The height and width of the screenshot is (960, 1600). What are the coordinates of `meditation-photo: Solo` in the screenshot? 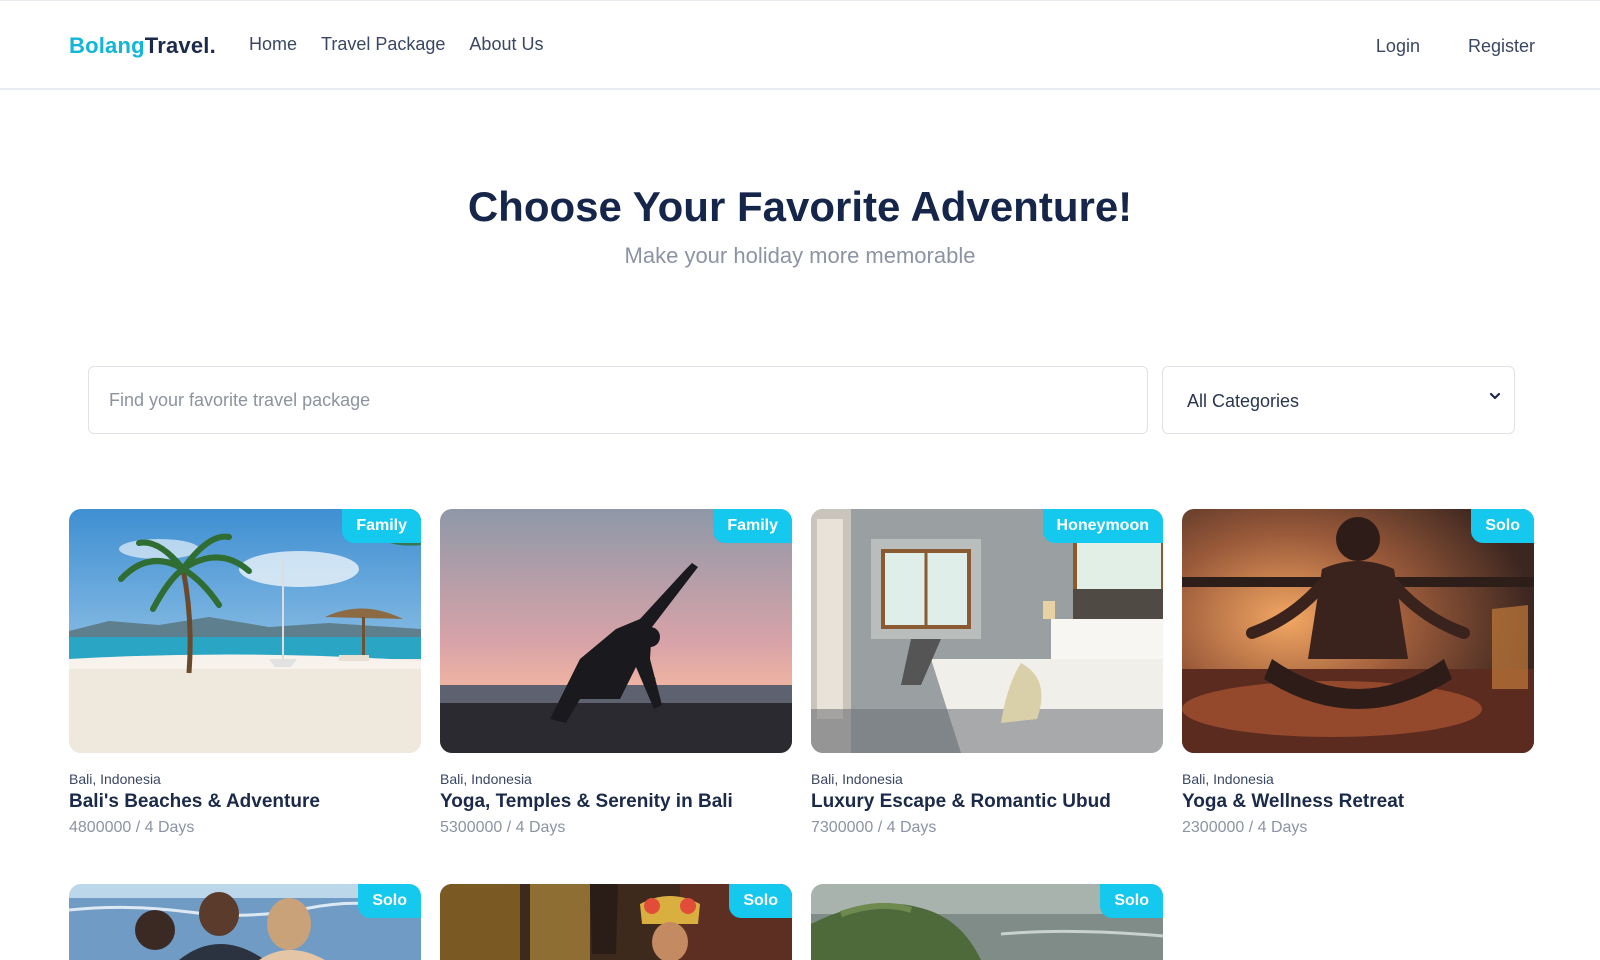 It's located at (1358, 631).